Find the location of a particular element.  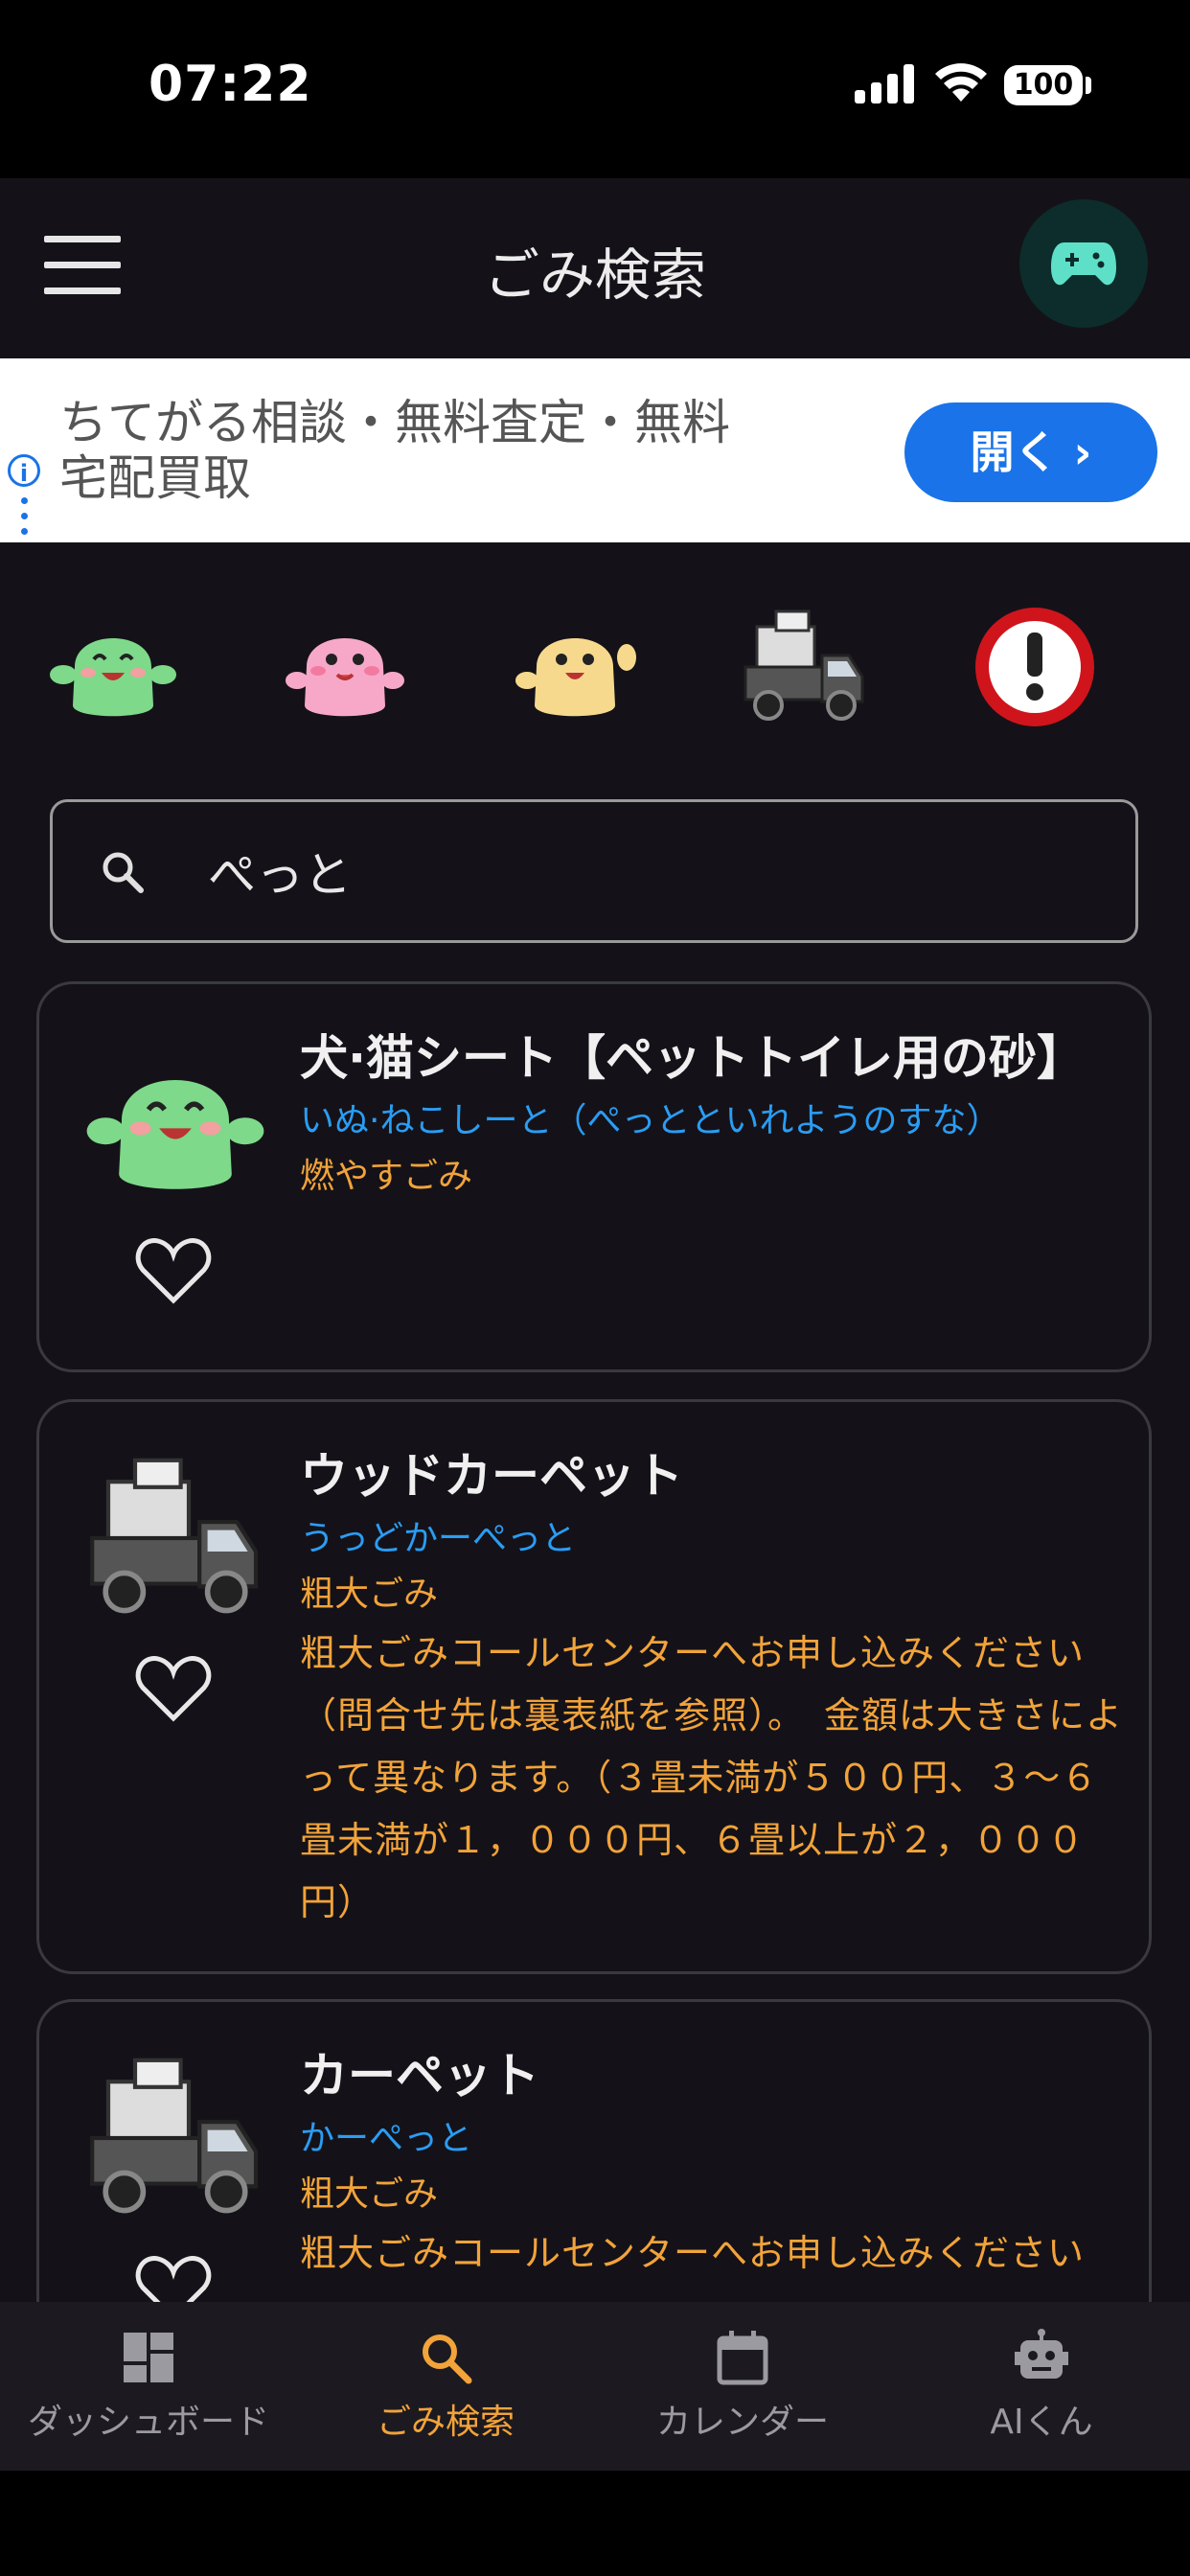

result-reading: いぬ·ねこしーと（ぺっとといれようのすな） is located at coordinates (651, 1120).